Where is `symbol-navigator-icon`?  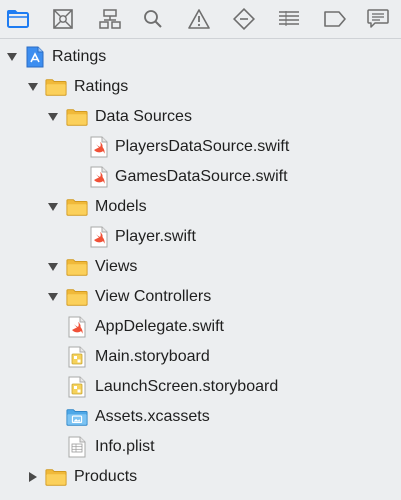
symbol-navigator-icon is located at coordinates (110, 19).